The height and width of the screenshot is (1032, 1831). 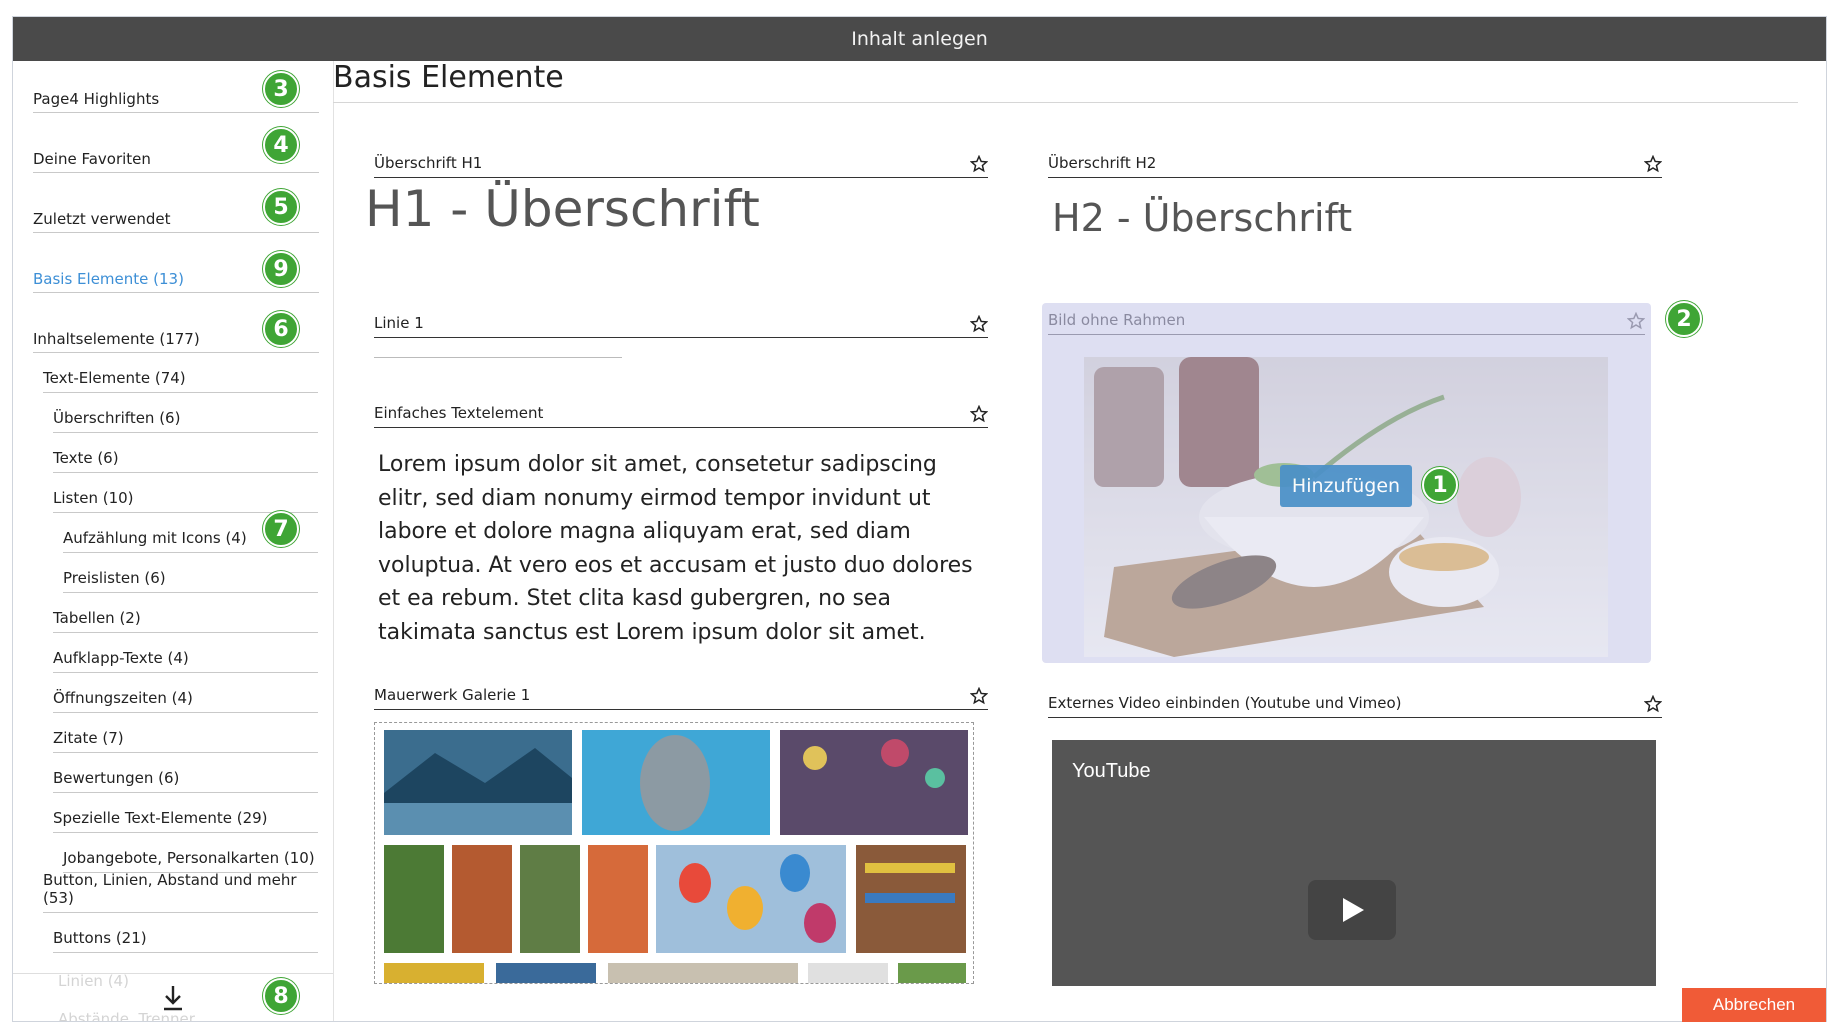 I want to click on sidebar-item-label: Spezielle Text-Elemente (29), so click(x=160, y=818).